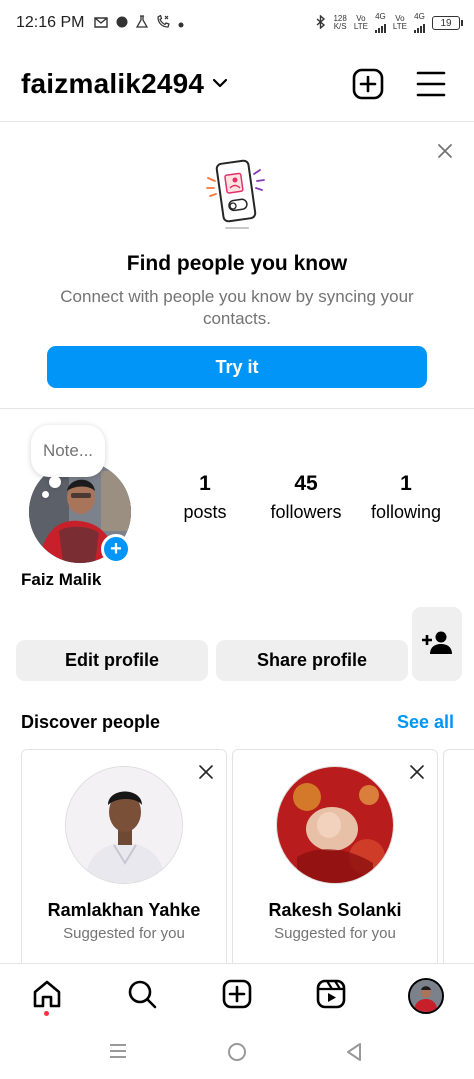 The height and width of the screenshot is (1079, 474). I want to click on status-time: 12:16 PM, so click(50, 22).